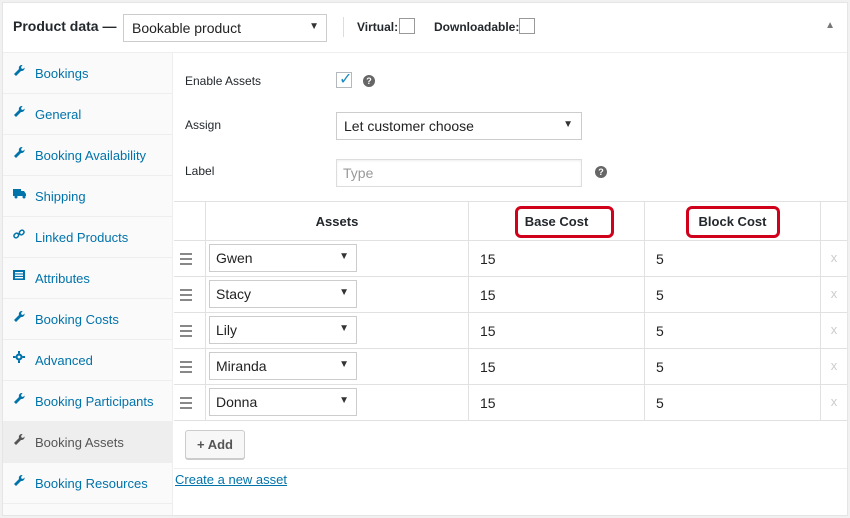  I want to click on enable-assets-label: Enable Assets, so click(223, 81).